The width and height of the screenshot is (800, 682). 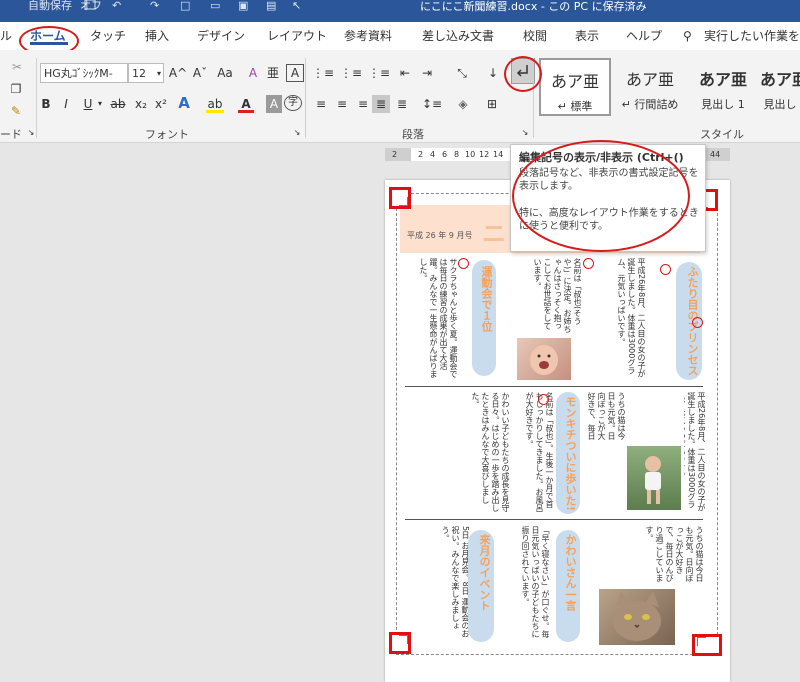 What do you see at coordinates (215, 6) in the screenshot?
I see `new-doc-icon: ▭` at bounding box center [215, 6].